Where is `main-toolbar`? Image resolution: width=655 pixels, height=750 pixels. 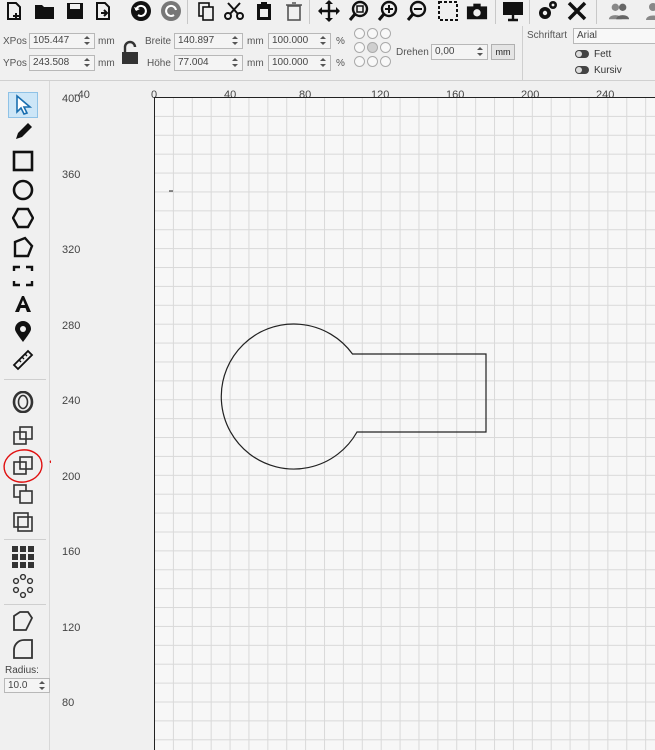 main-toolbar is located at coordinates (327, 13).